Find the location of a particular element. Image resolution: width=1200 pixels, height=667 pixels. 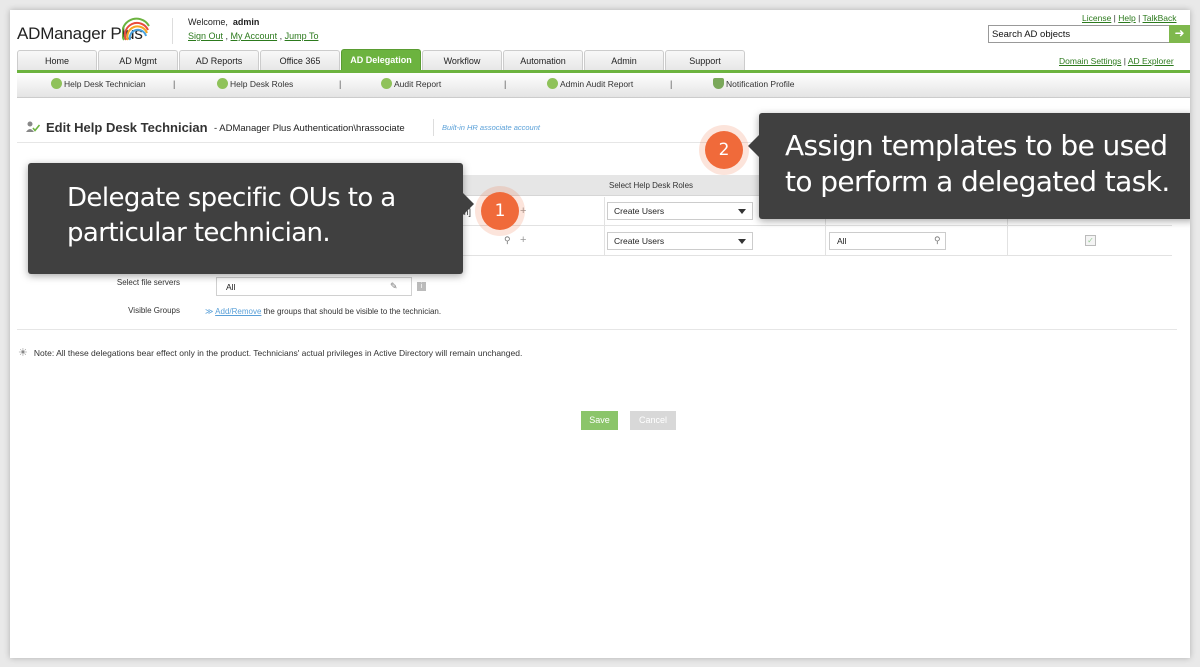

callout-line: particular technician. is located at coordinates (199, 233).